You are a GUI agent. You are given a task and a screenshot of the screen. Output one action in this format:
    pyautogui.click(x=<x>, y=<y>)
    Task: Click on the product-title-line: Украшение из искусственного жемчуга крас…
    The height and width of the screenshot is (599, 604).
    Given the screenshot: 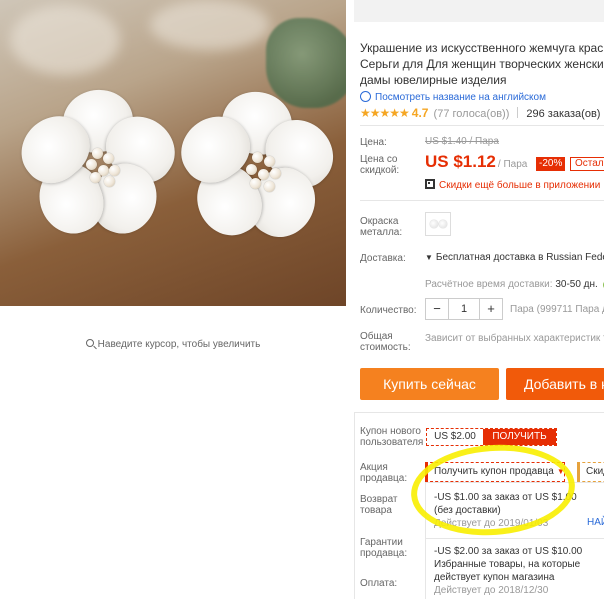 What is the action you would take?
    pyautogui.click(x=482, y=48)
    